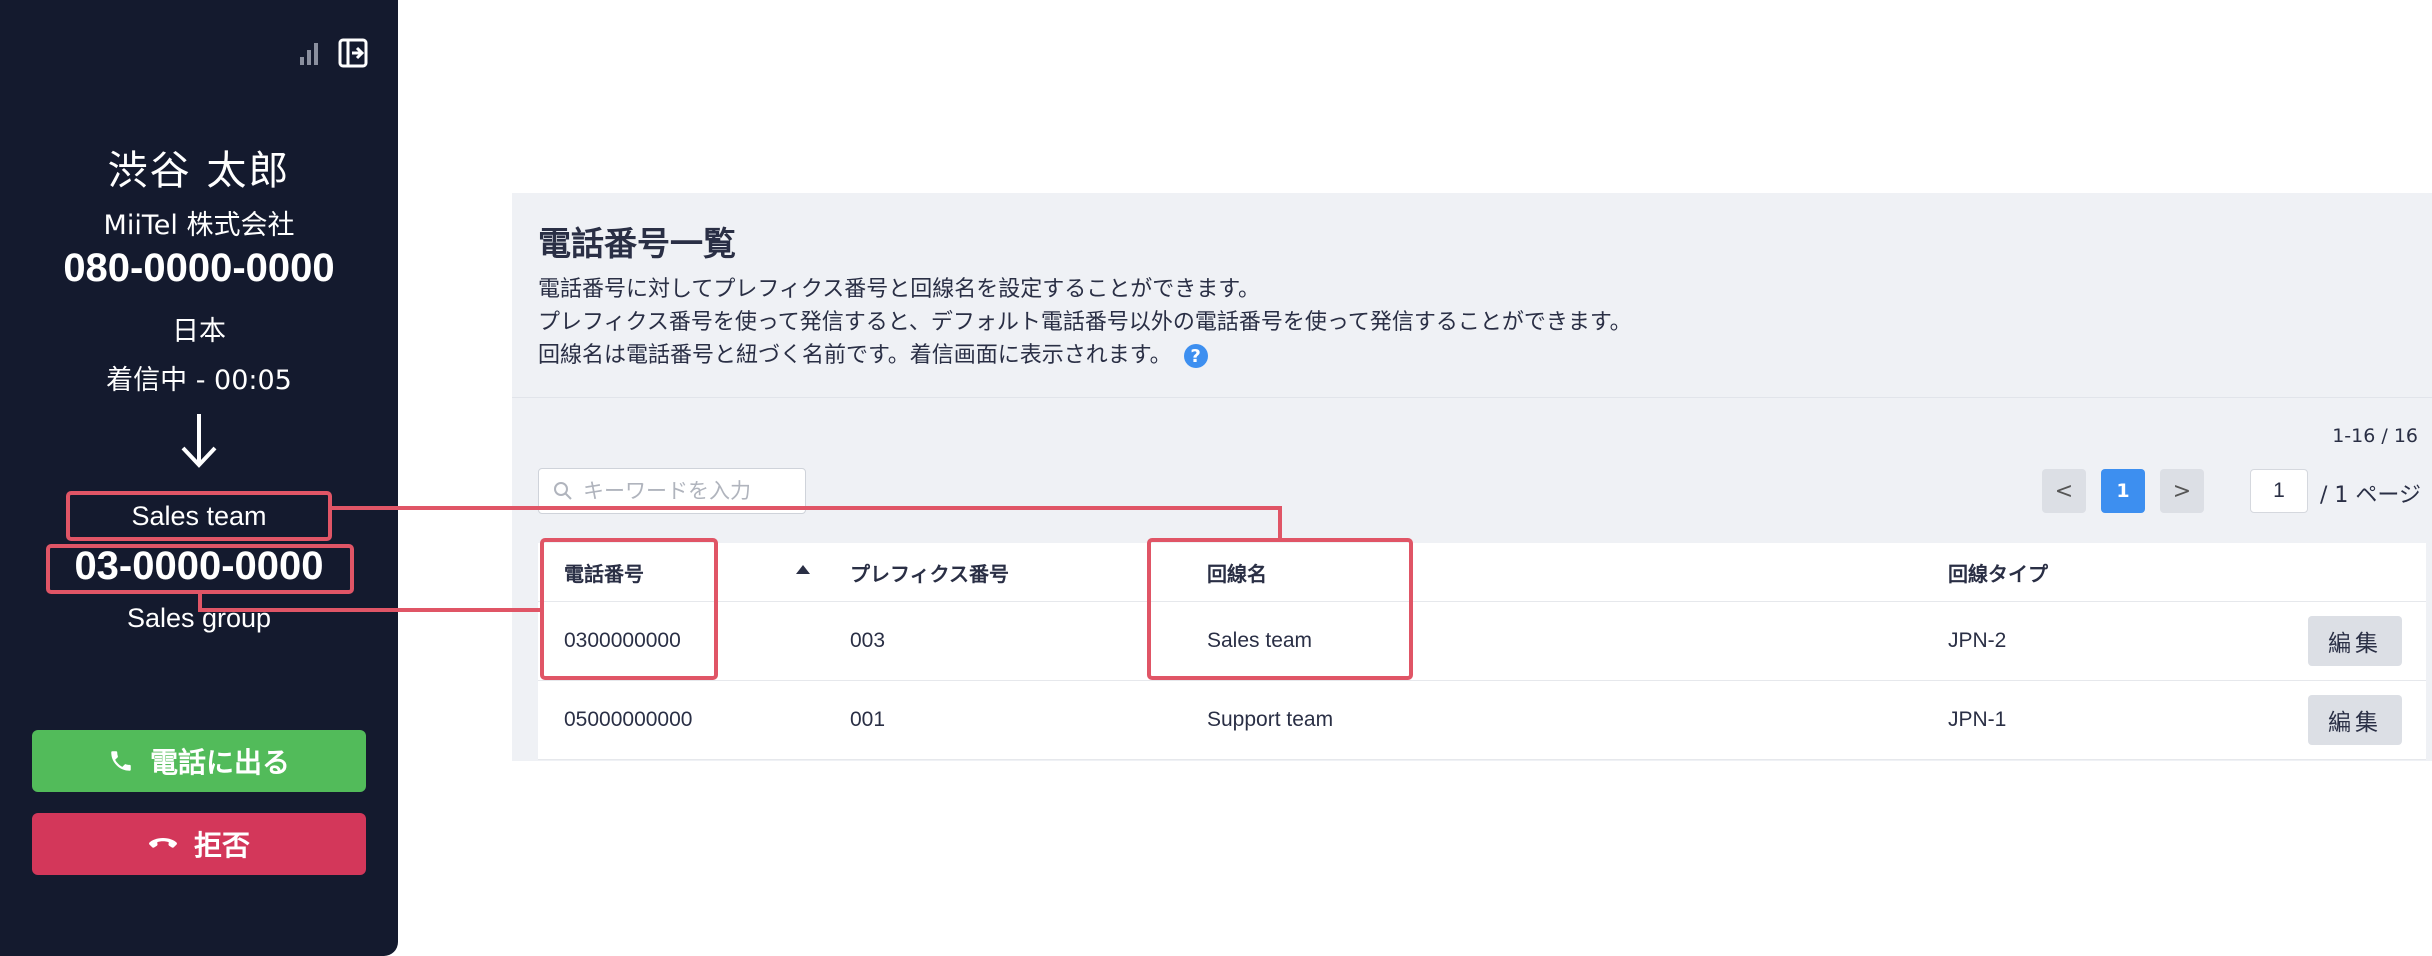 The image size is (2432, 956). Describe the element at coordinates (199, 380) in the screenshot. I see `call-status: 着信中 - 00:05` at that location.